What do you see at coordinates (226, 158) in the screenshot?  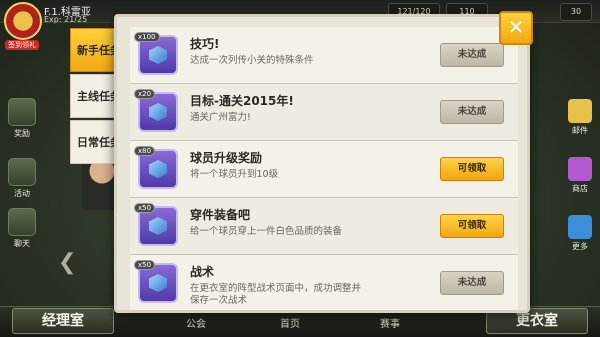 I see `task-title: 球员升级奖励` at bounding box center [226, 158].